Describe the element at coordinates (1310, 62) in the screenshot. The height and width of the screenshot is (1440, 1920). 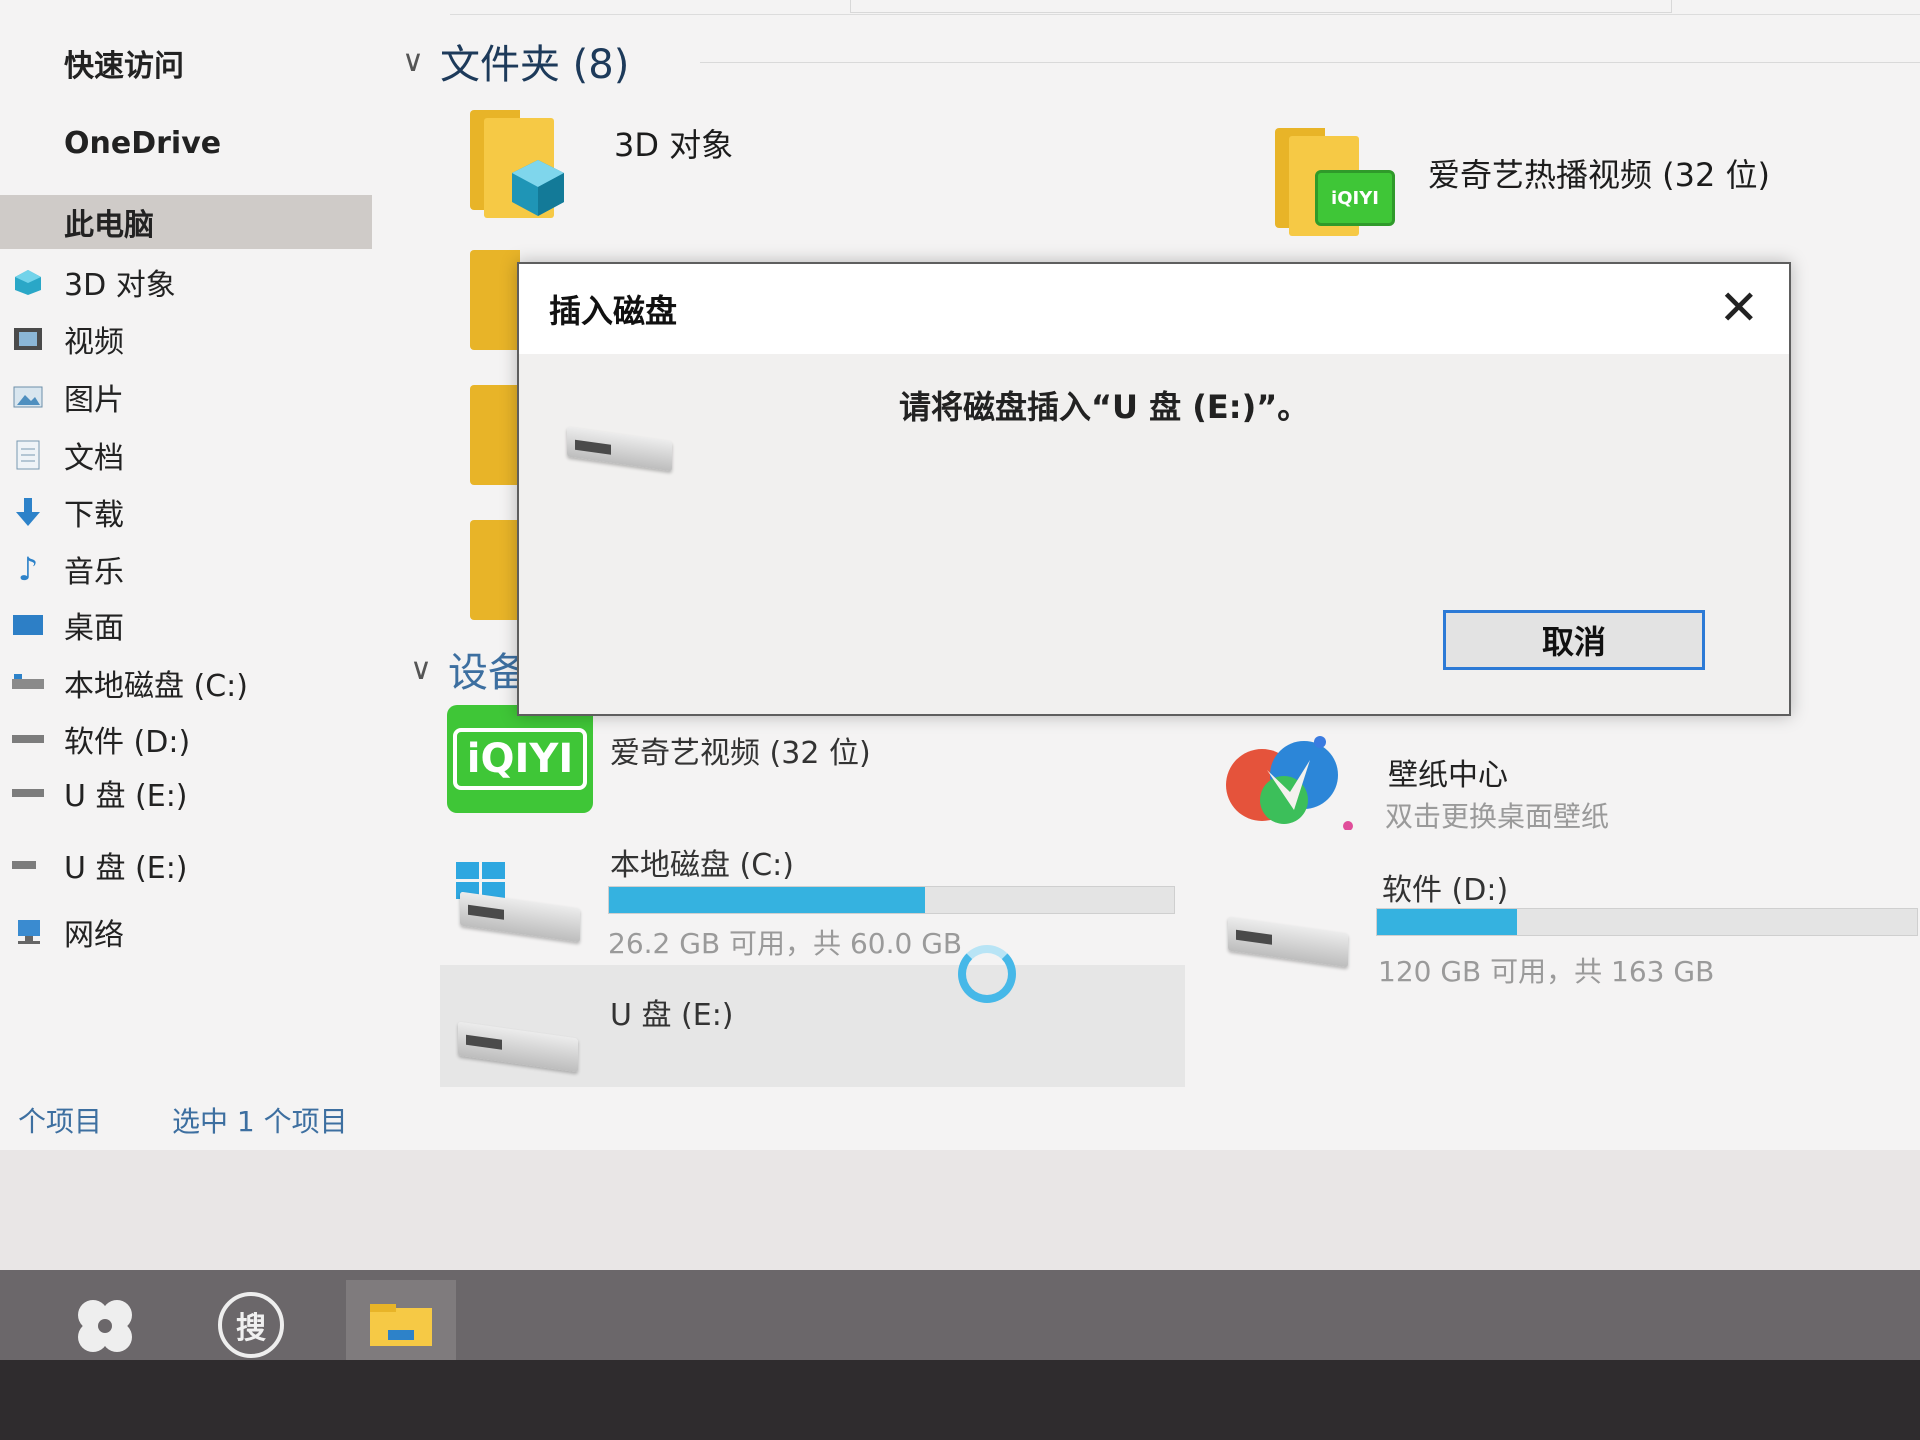
I see `group-divider` at that location.